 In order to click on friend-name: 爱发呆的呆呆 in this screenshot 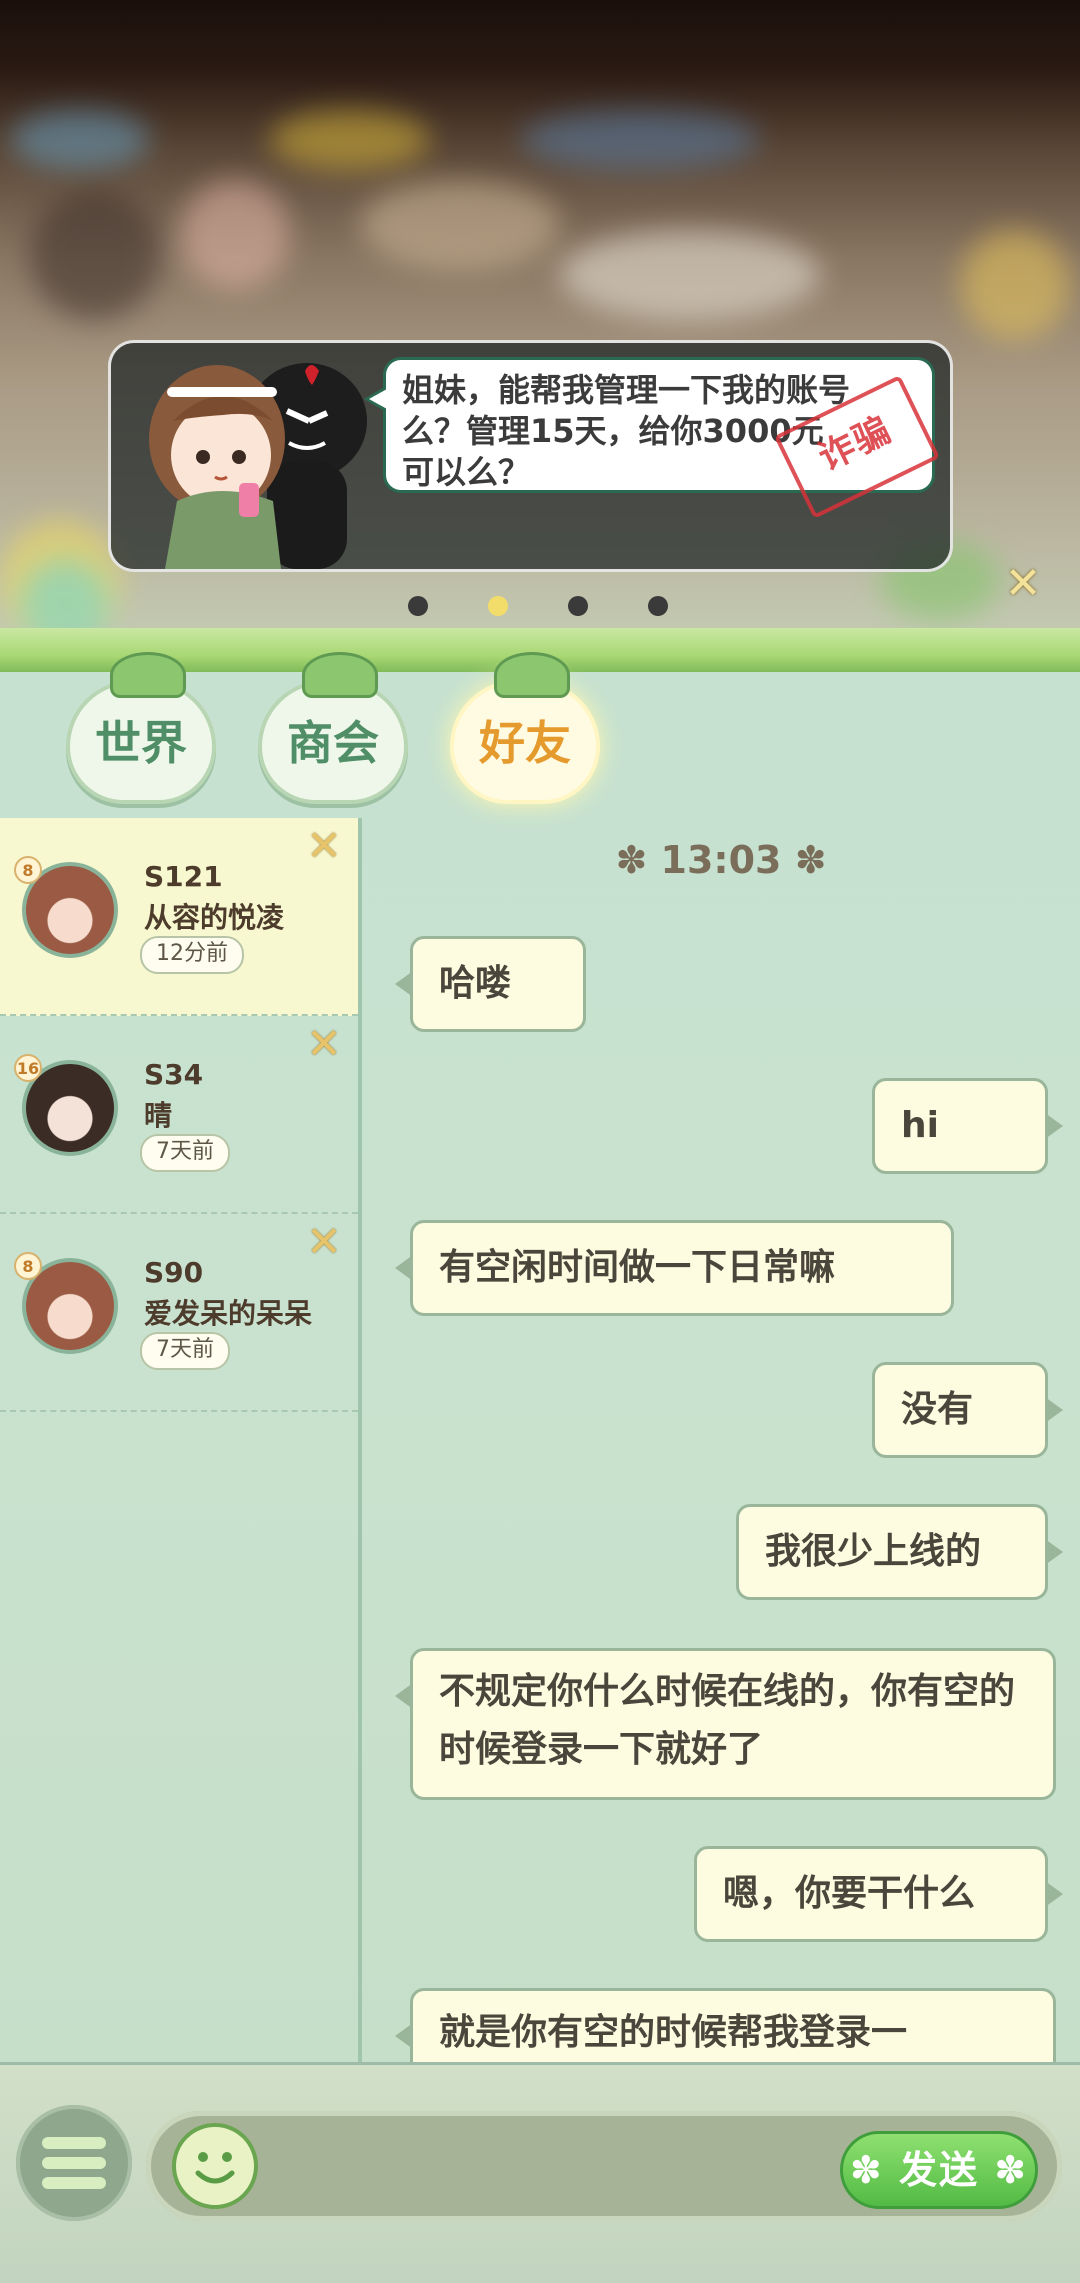, I will do `click(228, 1313)`.